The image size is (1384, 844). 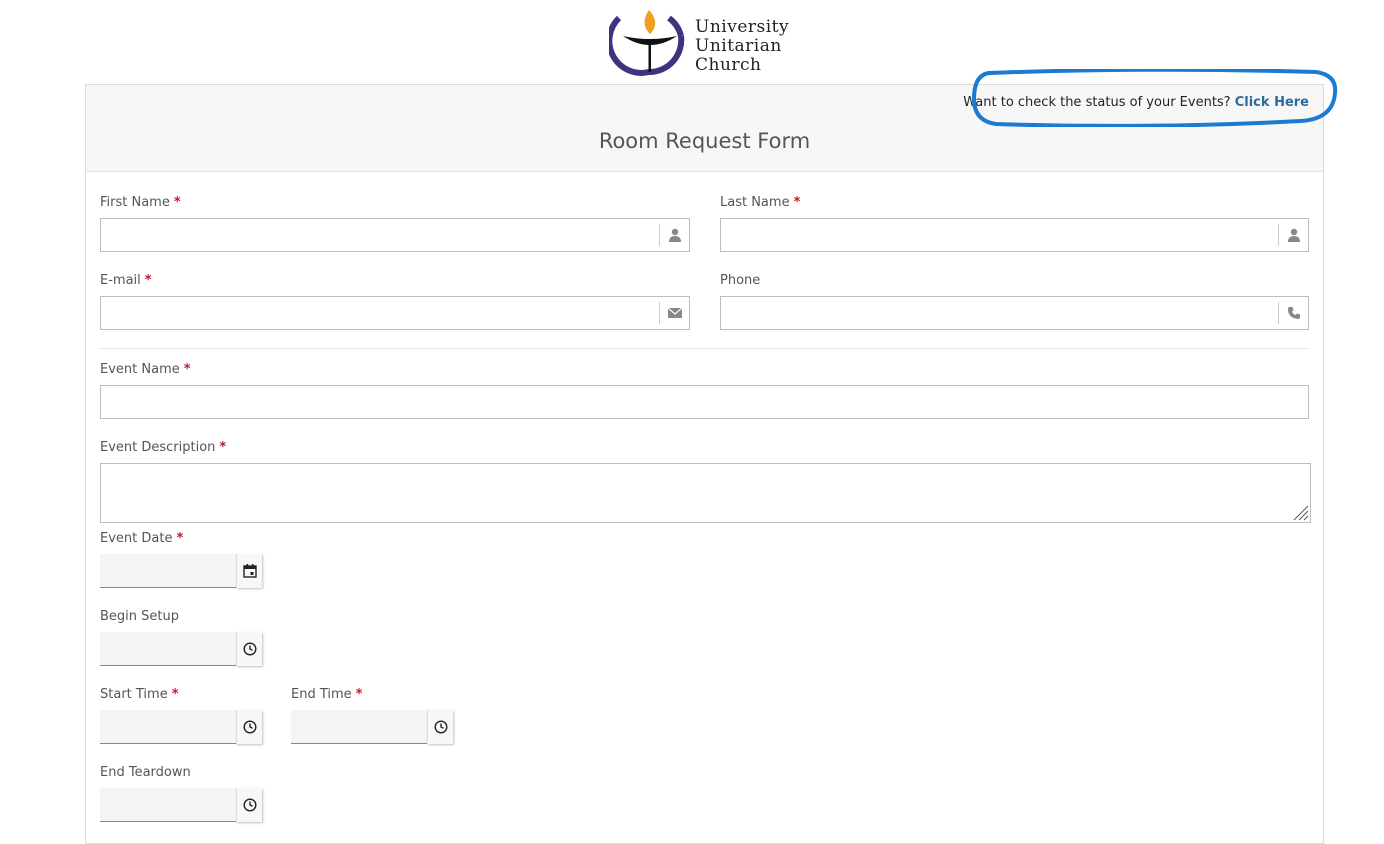 What do you see at coordinates (181, 805) in the screenshot?
I see `end-teardown-picker` at bounding box center [181, 805].